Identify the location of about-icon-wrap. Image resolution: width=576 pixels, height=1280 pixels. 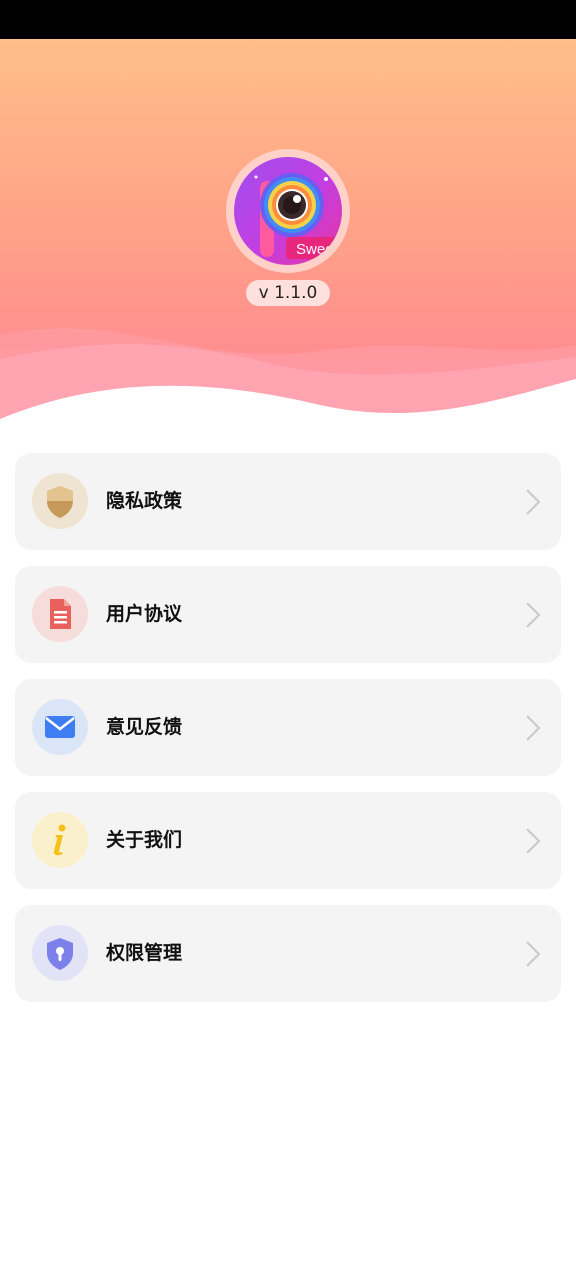
(60, 840).